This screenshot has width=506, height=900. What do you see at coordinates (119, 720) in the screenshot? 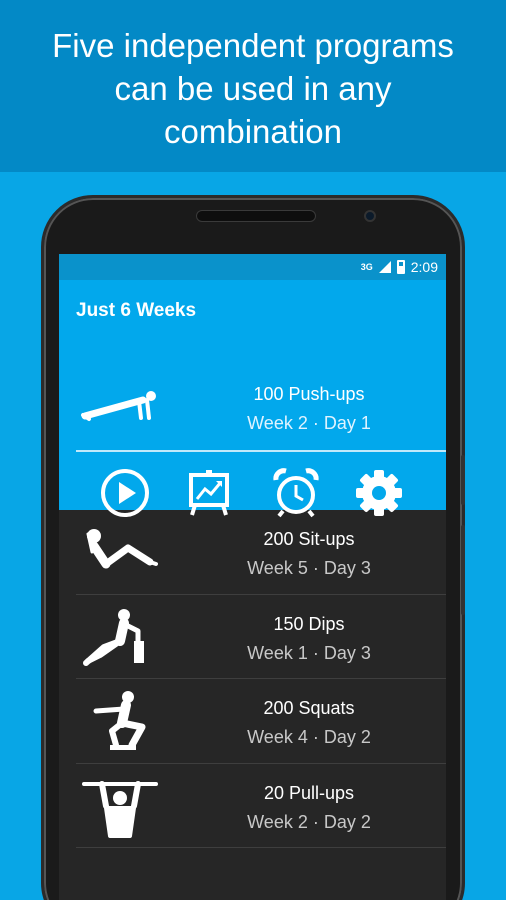
I see `squat-figure-icon` at bounding box center [119, 720].